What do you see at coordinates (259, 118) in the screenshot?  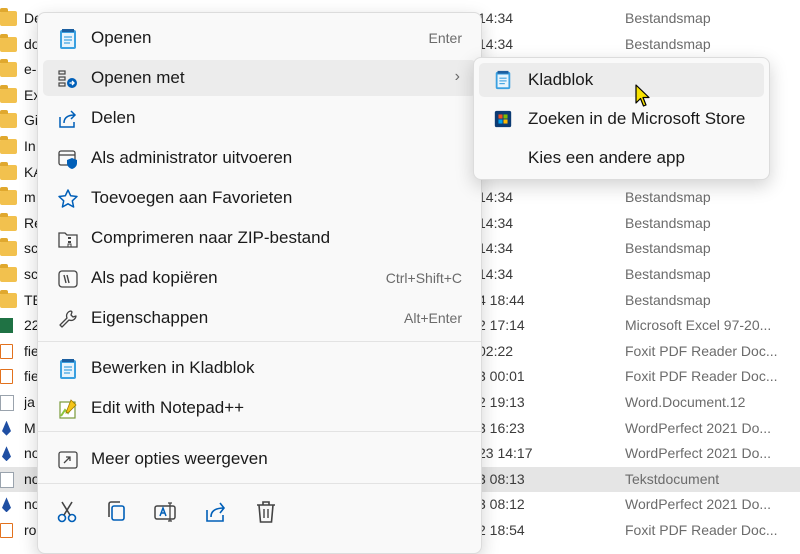 I see `menu-item-share: Delen` at bounding box center [259, 118].